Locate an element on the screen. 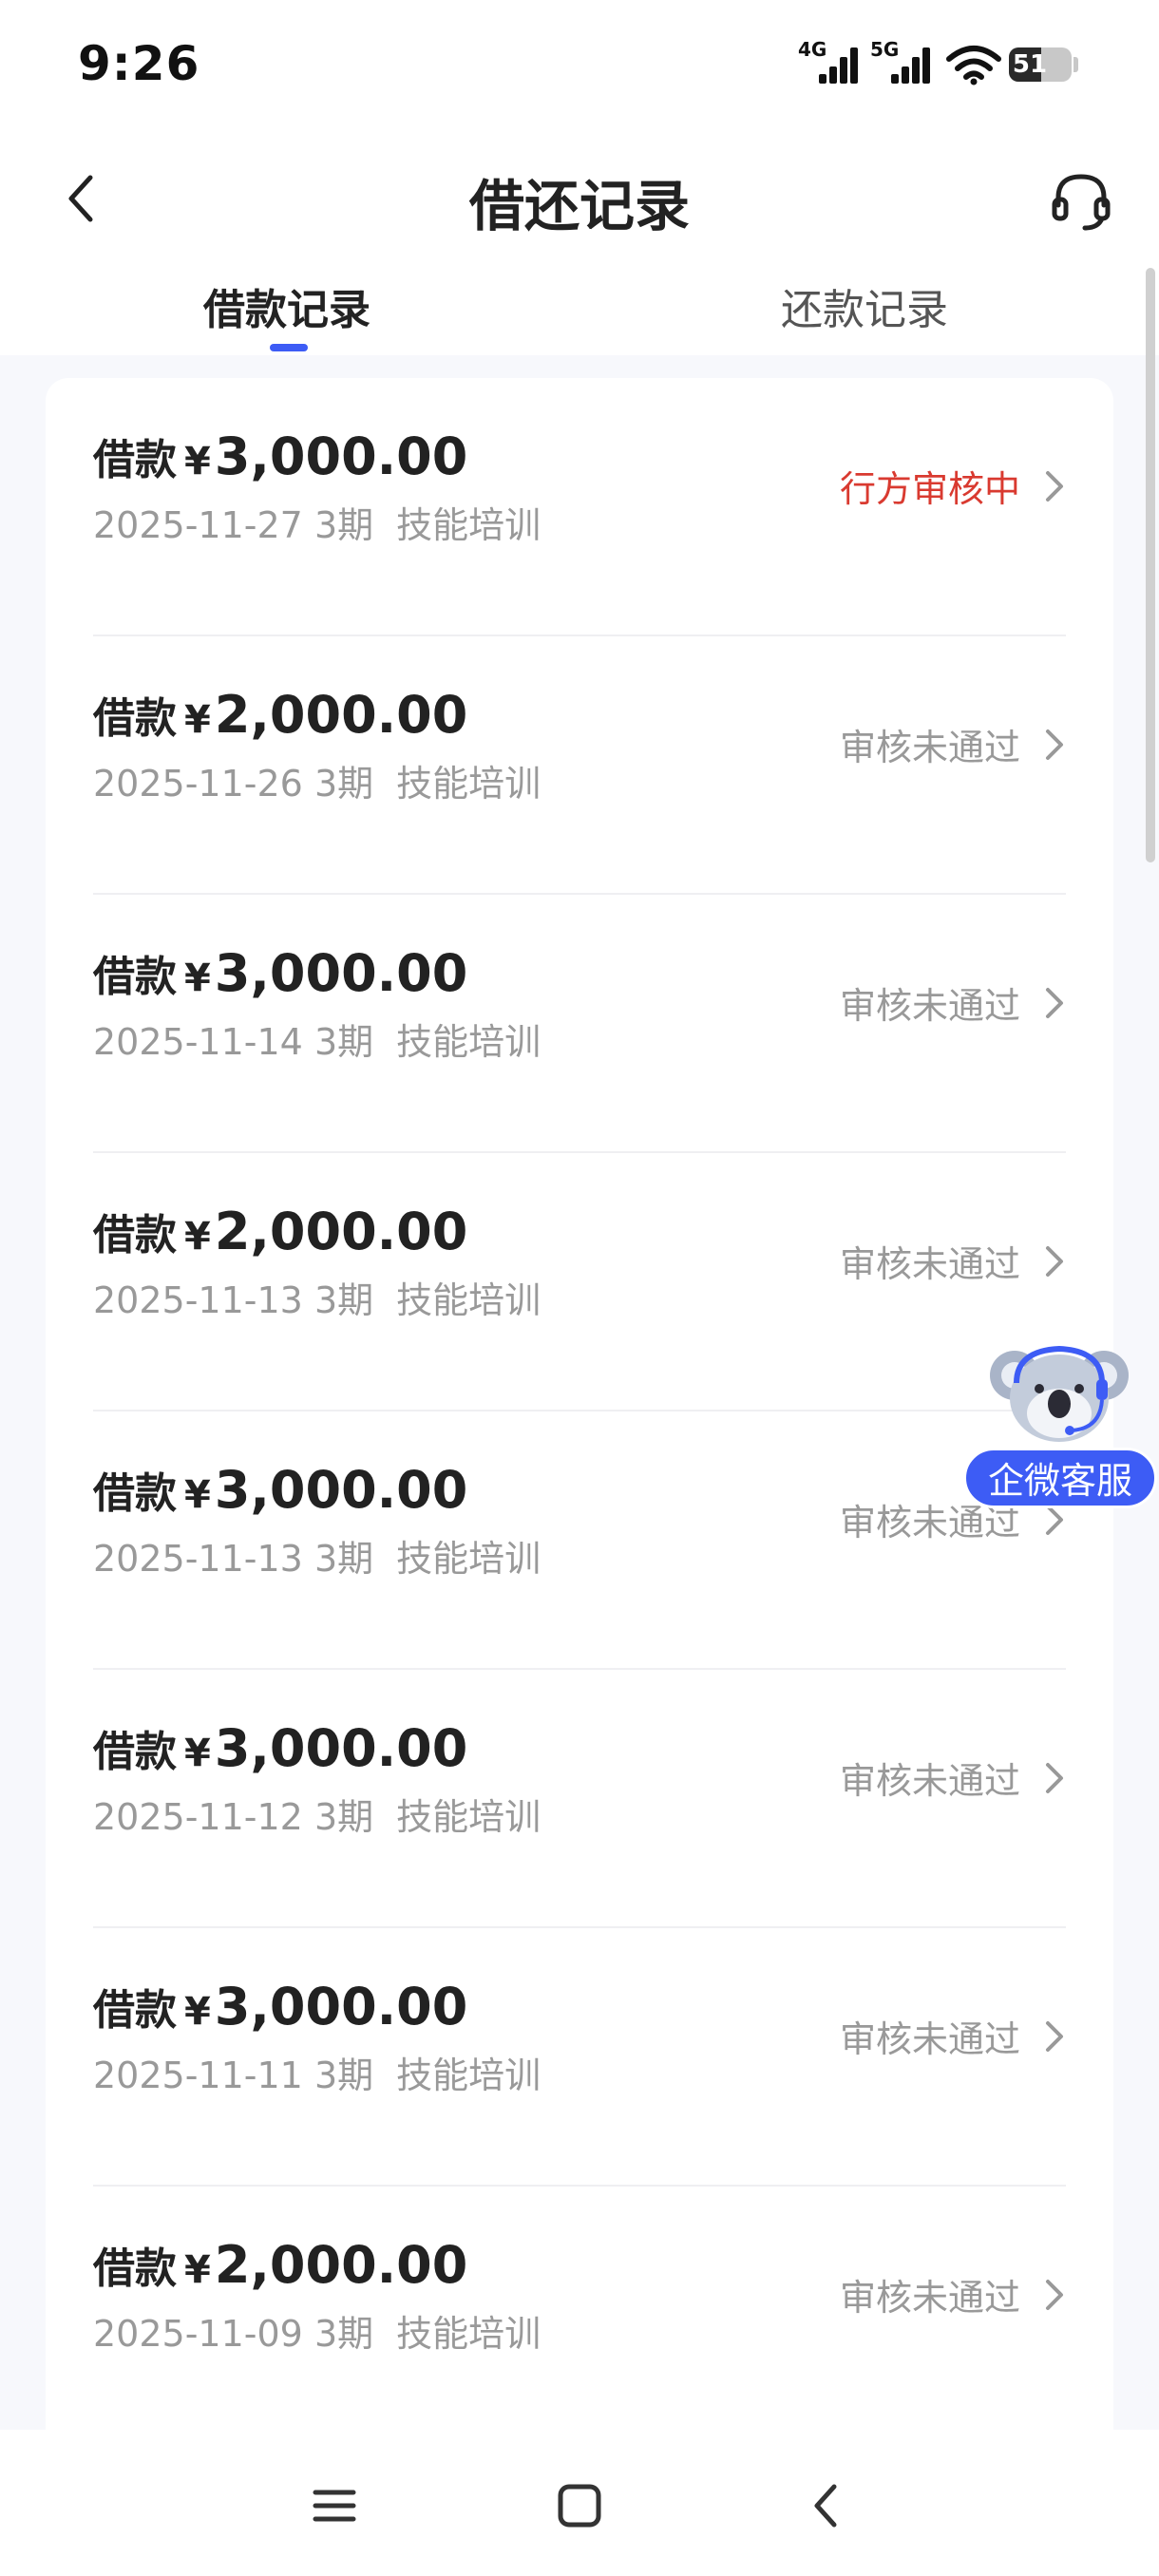 The height and width of the screenshot is (2576, 1159). wifi-icon is located at coordinates (973, 65).